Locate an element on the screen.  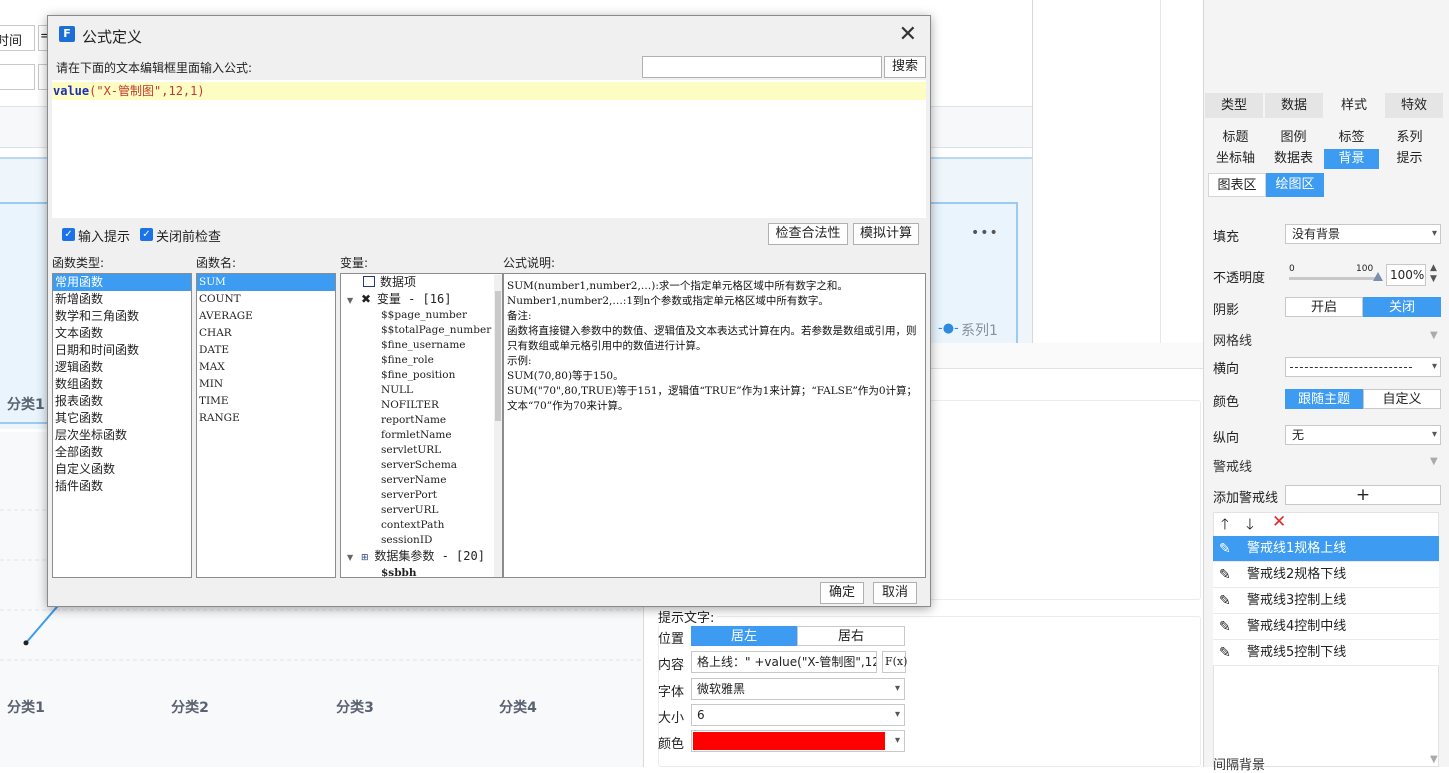
tab-data: 数据 is located at coordinates (1294, 105).